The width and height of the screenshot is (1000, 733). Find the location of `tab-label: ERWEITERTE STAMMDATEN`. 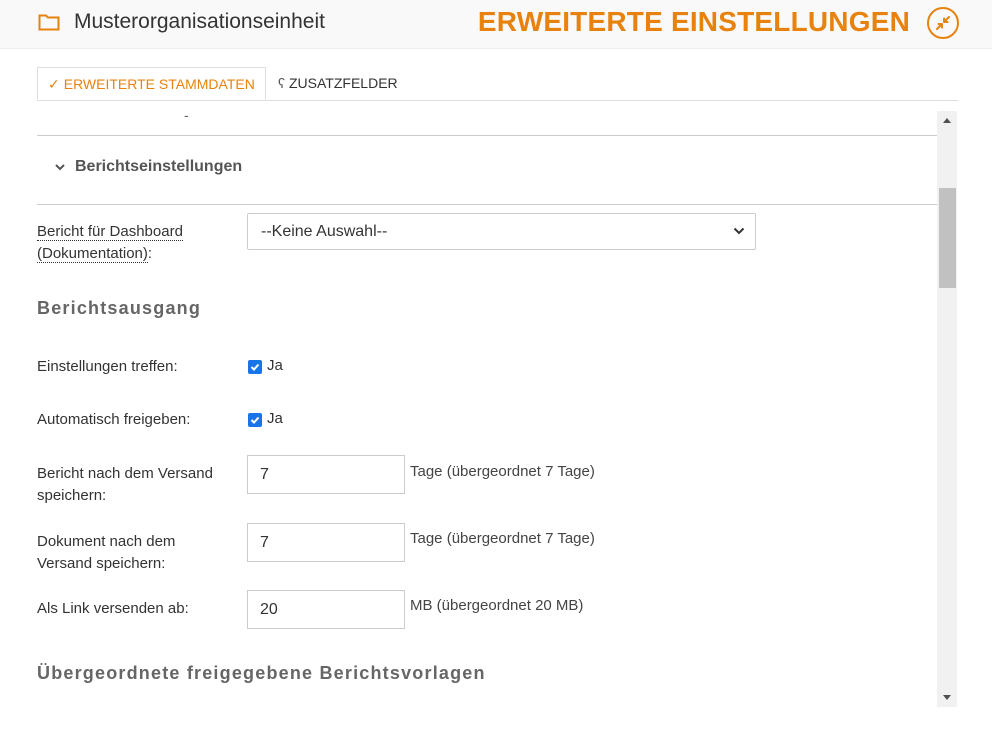

tab-label: ERWEITERTE STAMMDATEN is located at coordinates (159, 84).